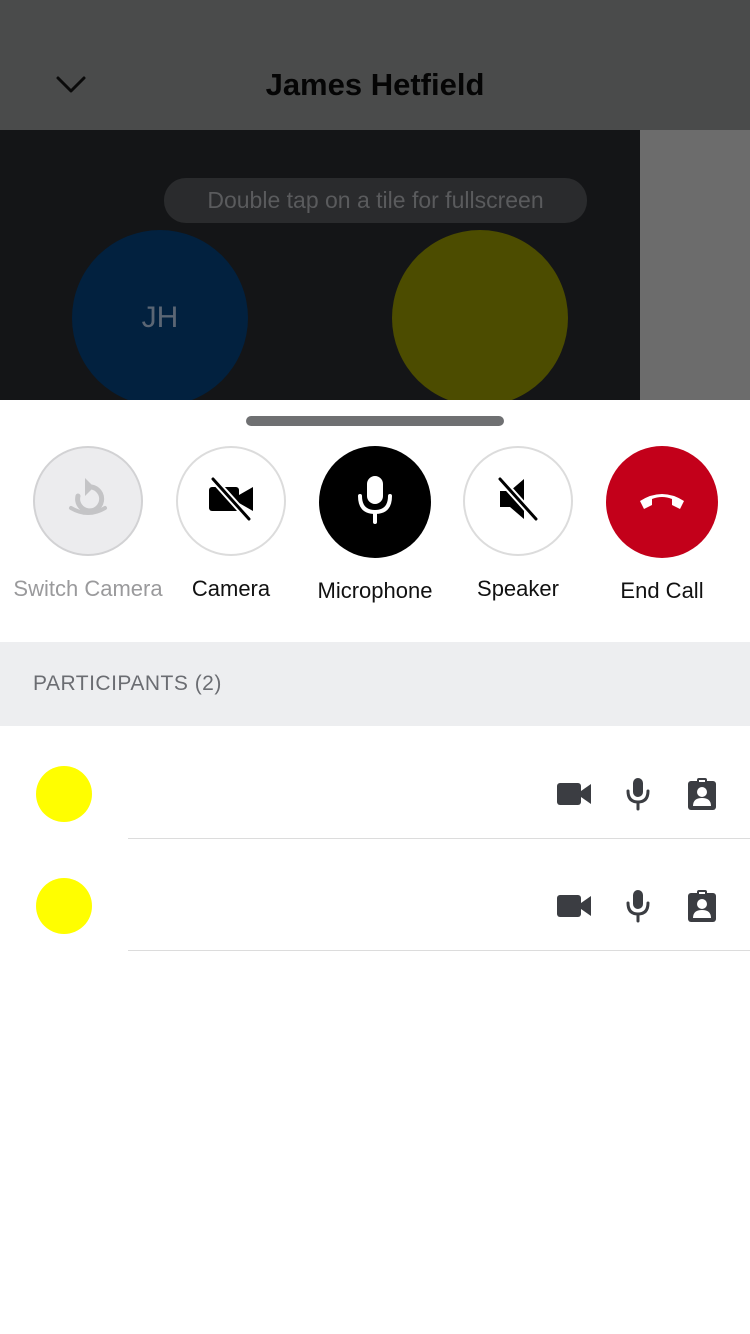  I want to click on end-call-label: End Call, so click(662, 590).